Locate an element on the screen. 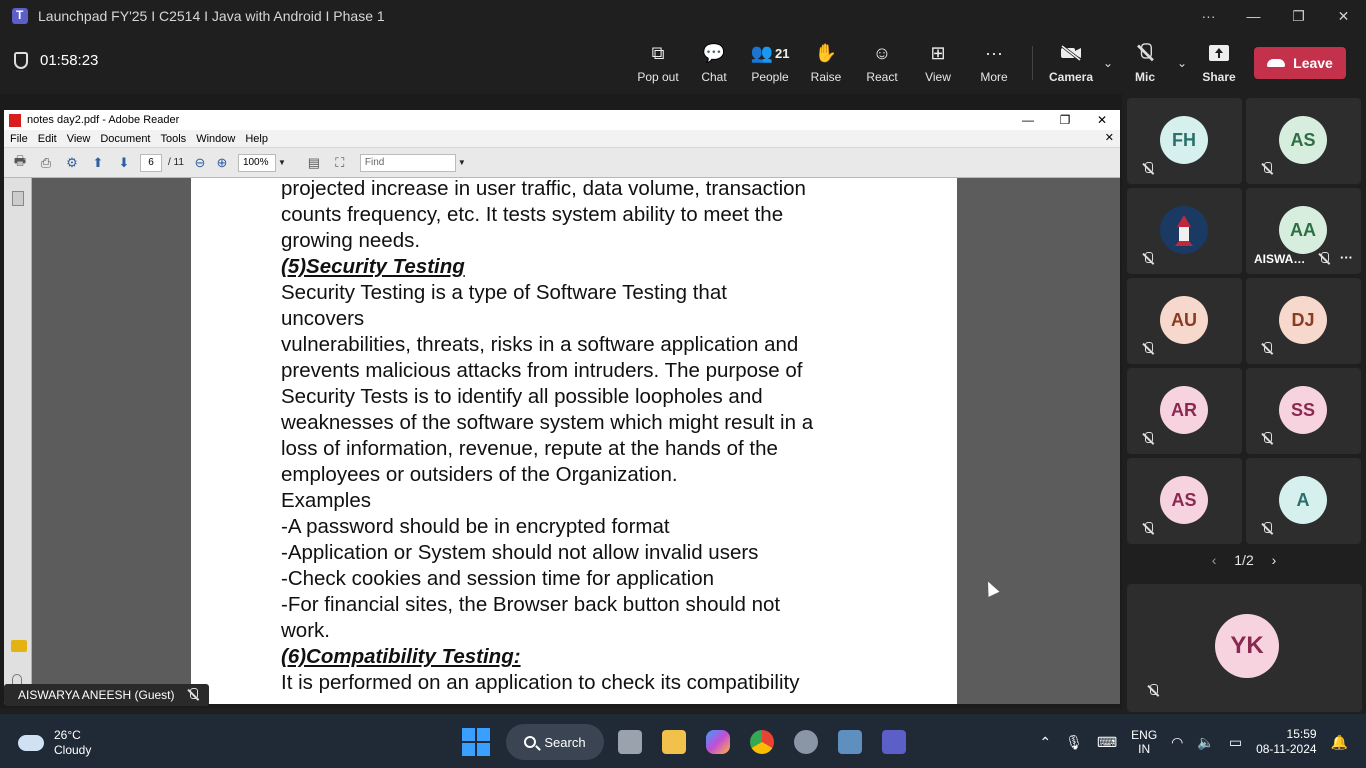 The height and width of the screenshot is (768, 1366). chevron-up-icon: ⌃ is located at coordinates (1045, 742).